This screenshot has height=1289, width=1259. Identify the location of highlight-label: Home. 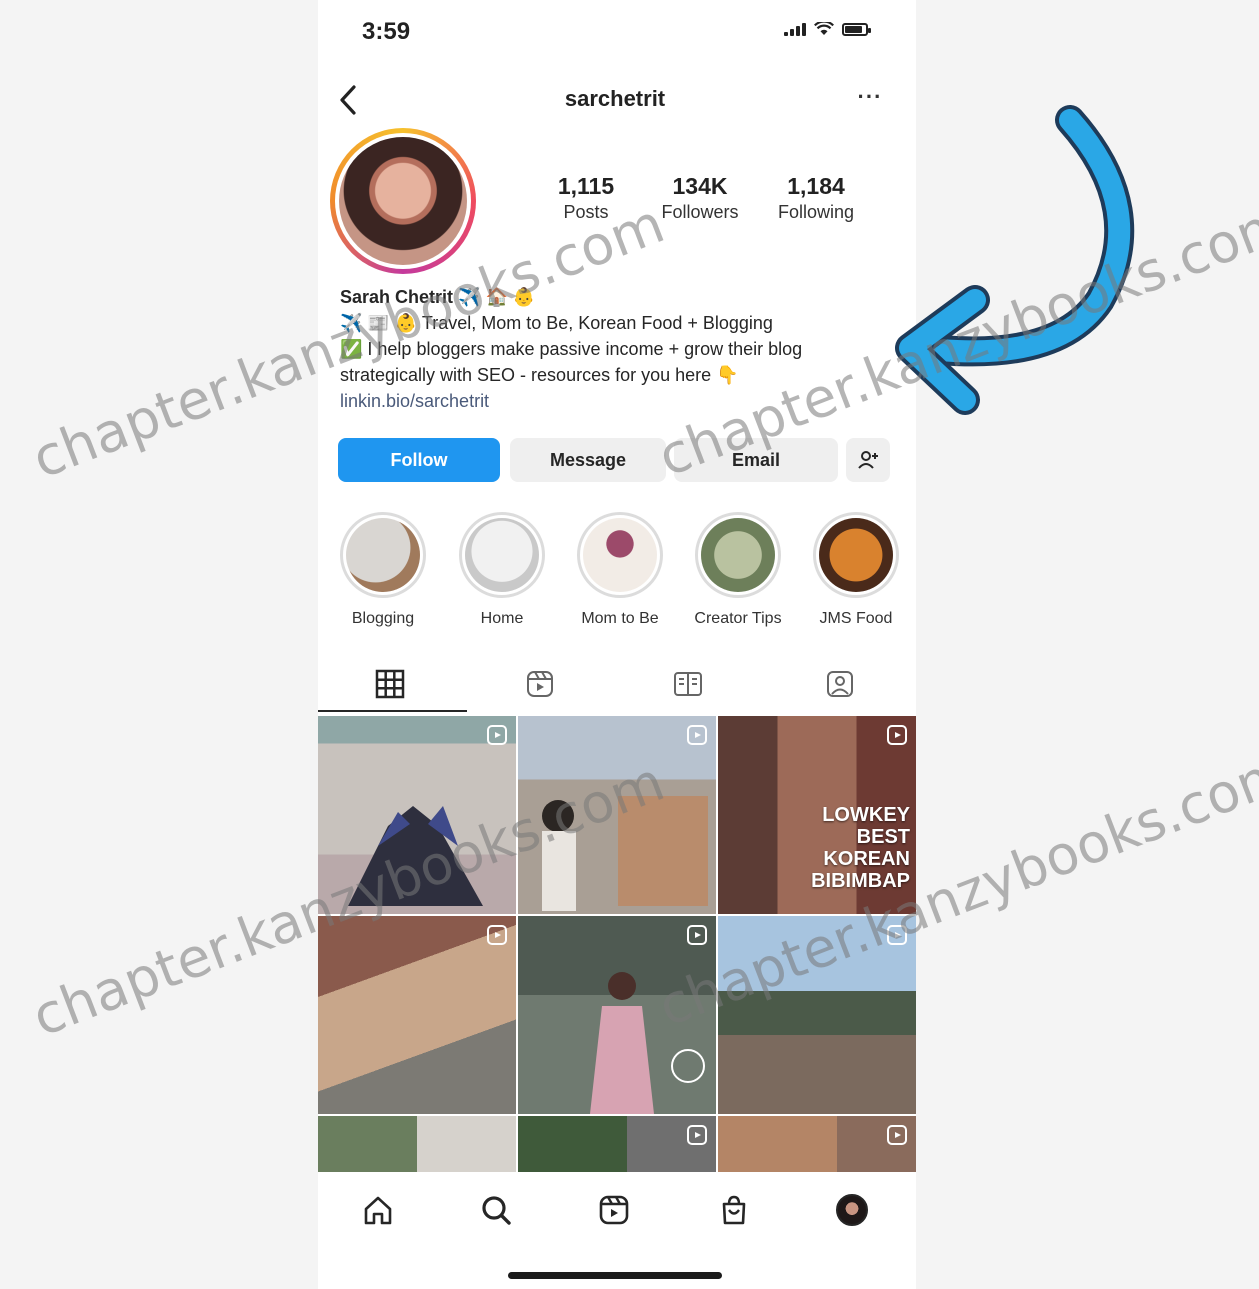
(502, 618).